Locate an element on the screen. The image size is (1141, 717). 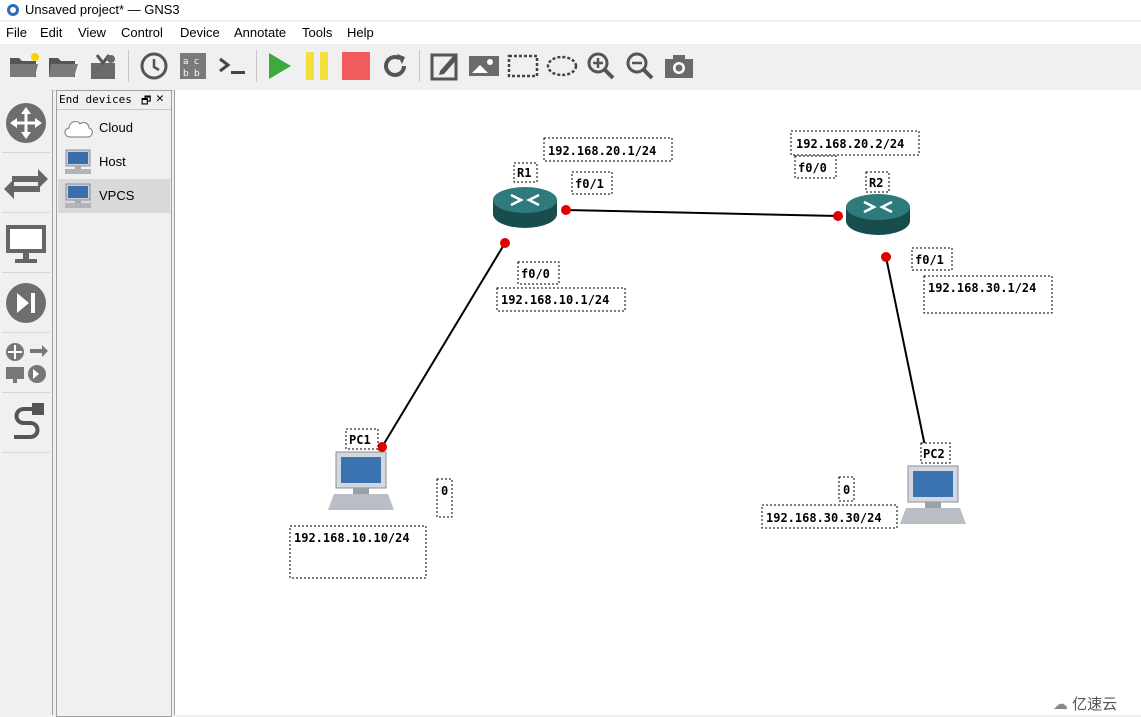
reload-icon is located at coordinates (395, 65).